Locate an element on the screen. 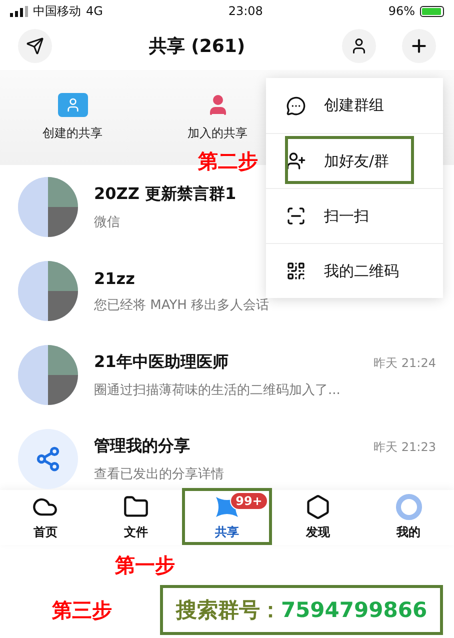 This screenshot has height=638, width=454. battery-percent: 96% is located at coordinates (401, 11).